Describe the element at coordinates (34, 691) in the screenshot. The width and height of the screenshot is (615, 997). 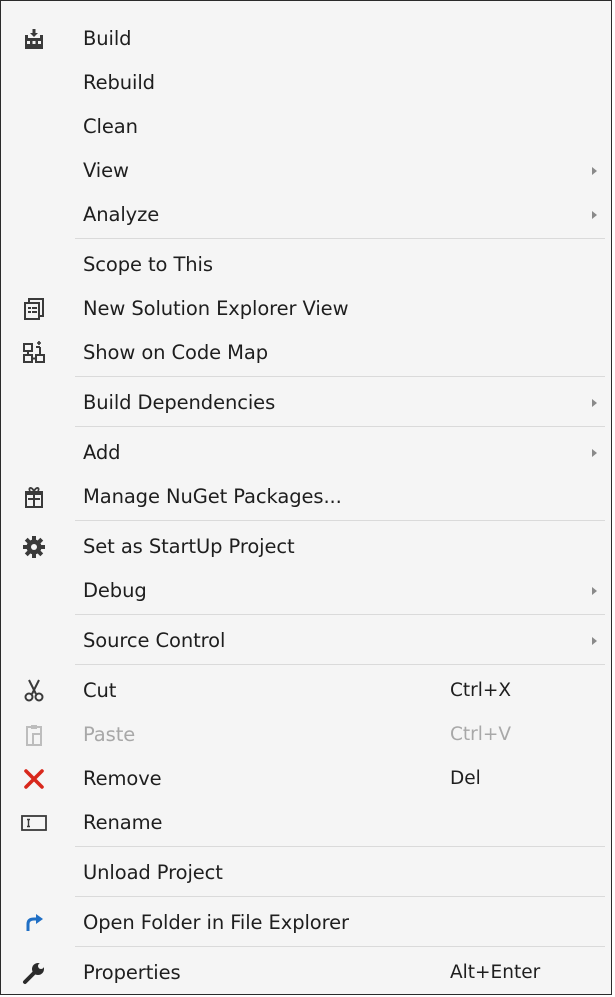
I see `scissors-icon` at that location.